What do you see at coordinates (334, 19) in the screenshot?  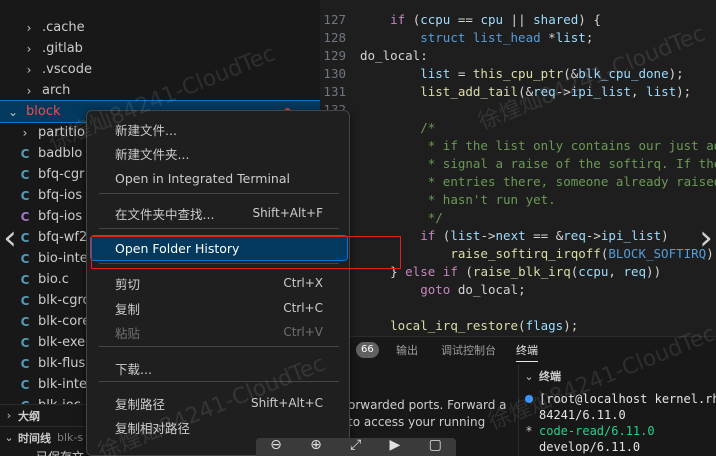 I see `line-number: 127` at bounding box center [334, 19].